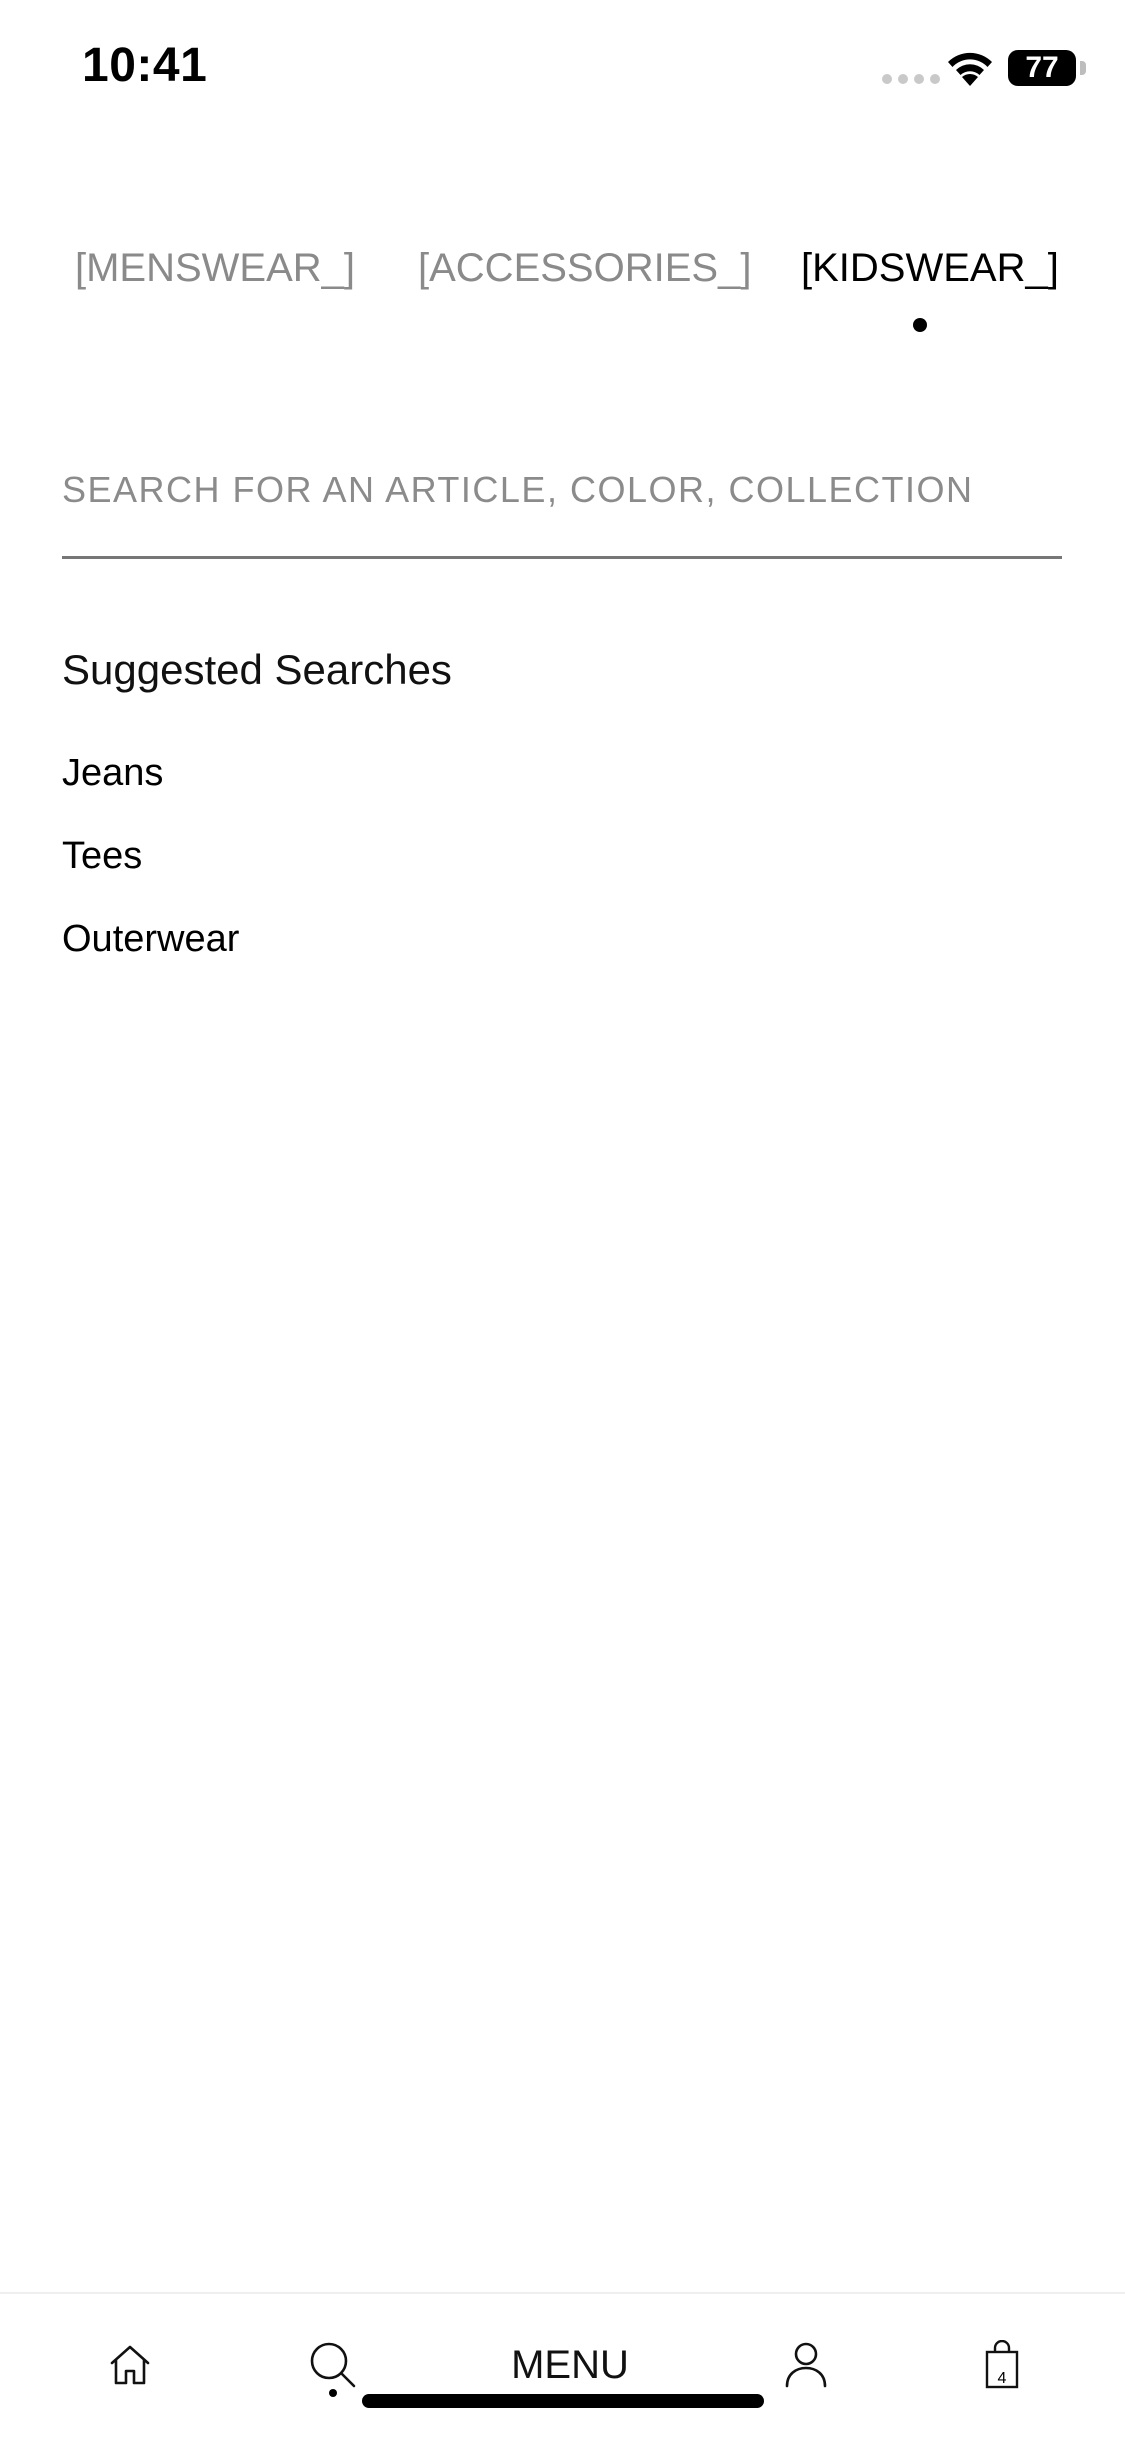  Describe the element at coordinates (145, 65) in the screenshot. I see `status-time: 10:41` at that location.